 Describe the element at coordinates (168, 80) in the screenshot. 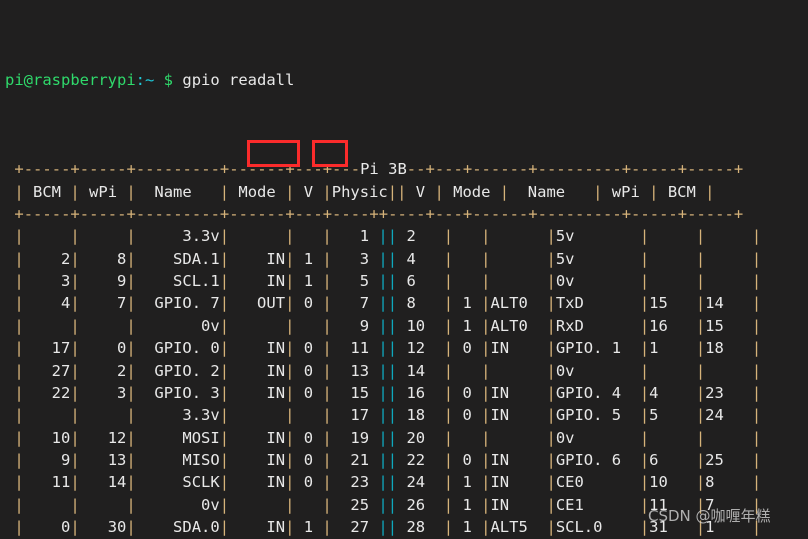

I see `prompt-symbol: $` at that location.